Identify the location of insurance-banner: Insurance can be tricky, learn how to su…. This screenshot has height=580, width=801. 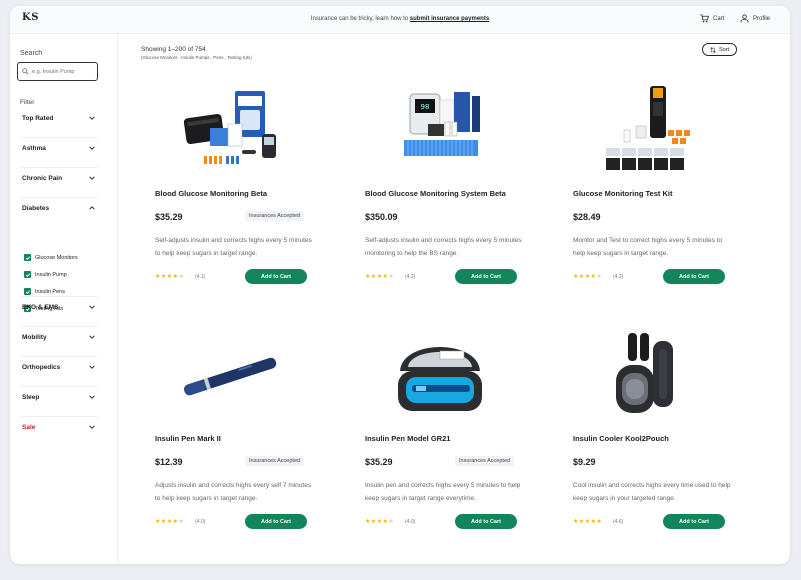
(400, 19).